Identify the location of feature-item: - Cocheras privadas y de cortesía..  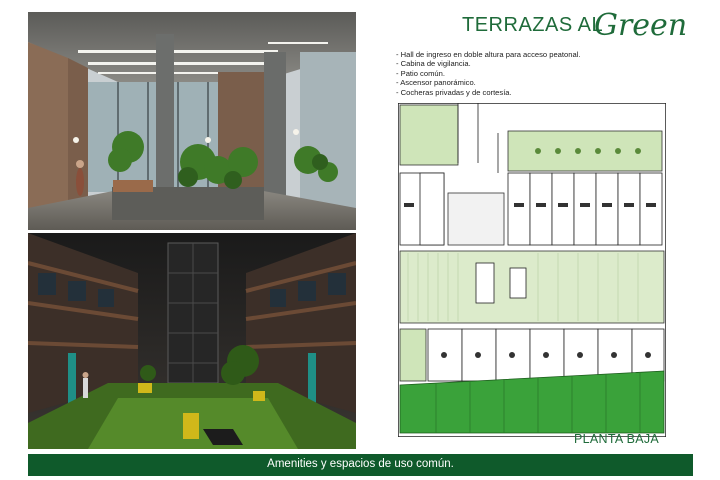
(454, 92).